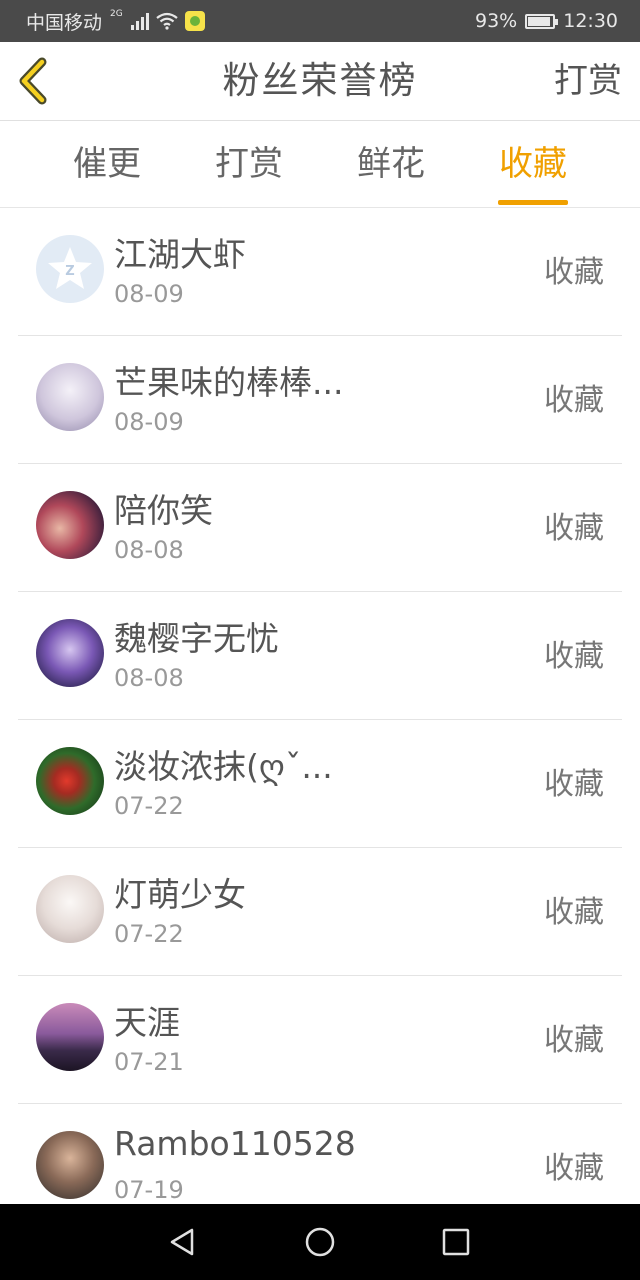  I want to click on fan-name: 魏樱字无忧, so click(196, 638).